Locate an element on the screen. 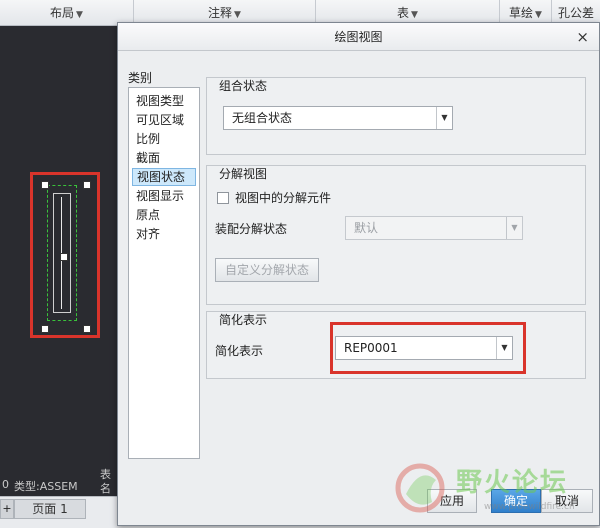 The image size is (600, 528). close-icon: × is located at coordinates (582, 37).